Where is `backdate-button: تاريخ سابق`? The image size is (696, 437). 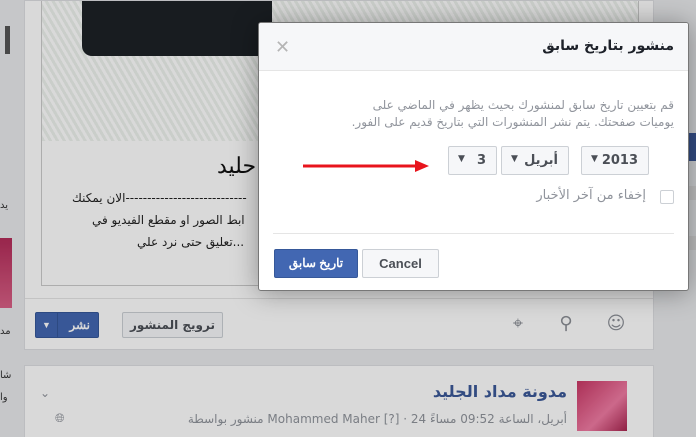 backdate-button: تاريخ سابق is located at coordinates (316, 263).